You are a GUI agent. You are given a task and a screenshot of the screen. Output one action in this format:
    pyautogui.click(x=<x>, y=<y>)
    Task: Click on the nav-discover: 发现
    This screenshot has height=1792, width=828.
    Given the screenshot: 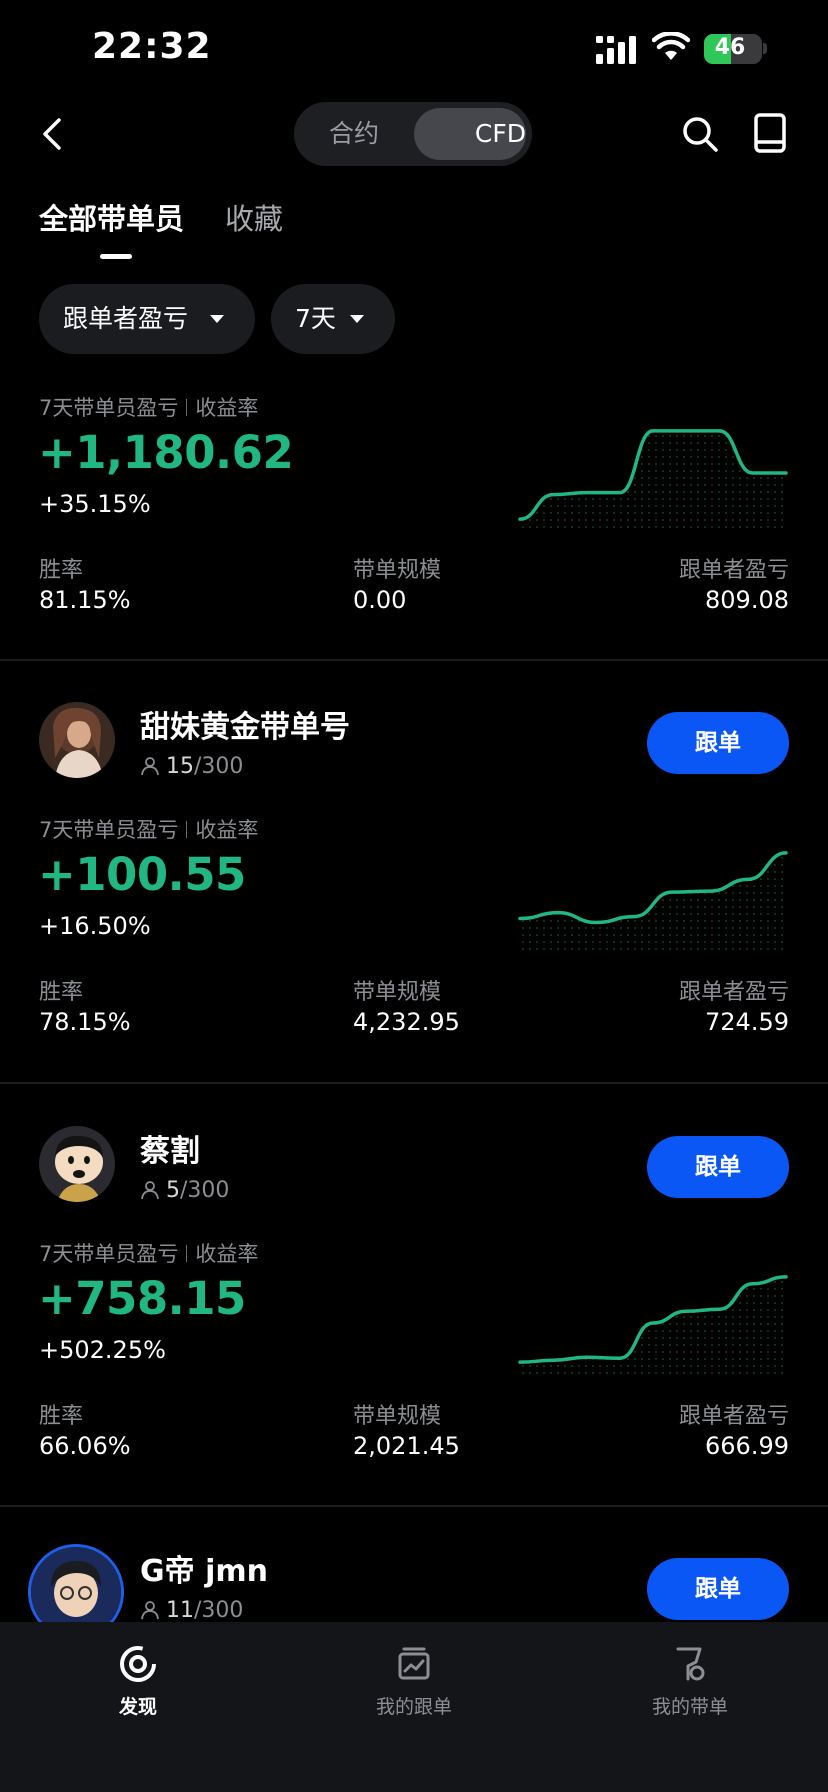 What is the action you would take?
    pyautogui.click(x=138, y=1681)
    